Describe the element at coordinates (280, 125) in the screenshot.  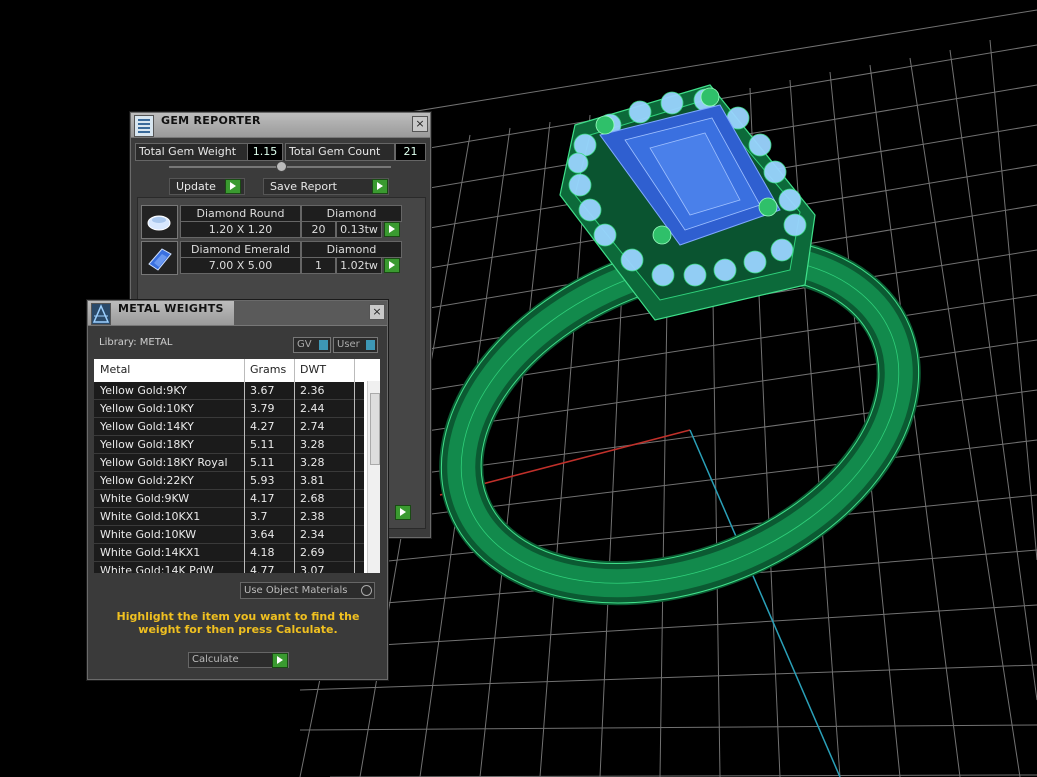
I see `gem-reporter-titlebar: GEM REPORTER ×` at that location.